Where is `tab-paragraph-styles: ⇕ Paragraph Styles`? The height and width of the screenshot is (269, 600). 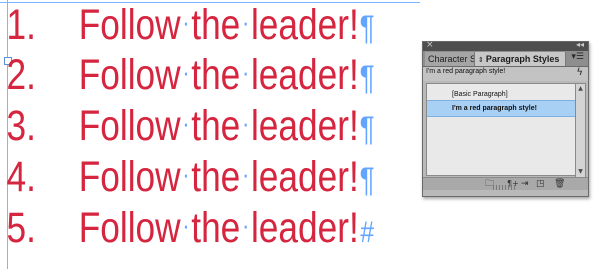 tab-paragraph-styles: ⇕ Paragraph Styles is located at coordinates (520, 59).